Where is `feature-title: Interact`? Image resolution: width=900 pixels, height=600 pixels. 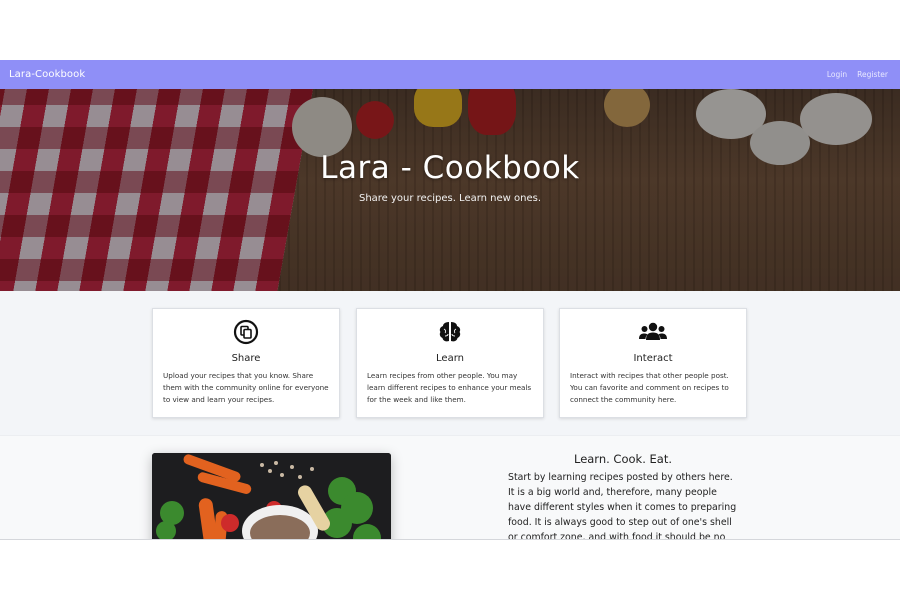
feature-title: Interact is located at coordinates (653, 358).